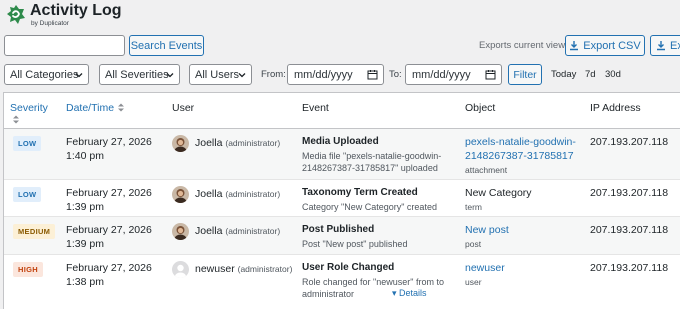  Describe the element at coordinates (413, 293) in the screenshot. I see `details-label: Details` at that location.